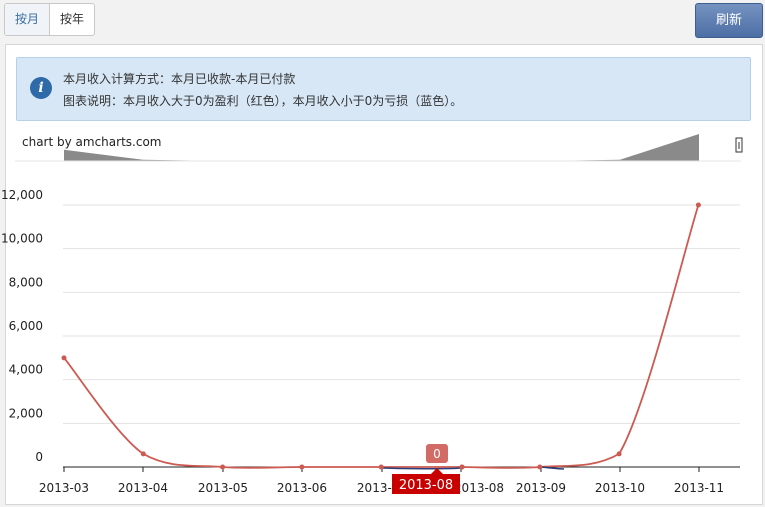  I want to click on x-tick-label: 2013-10, so click(620, 488).